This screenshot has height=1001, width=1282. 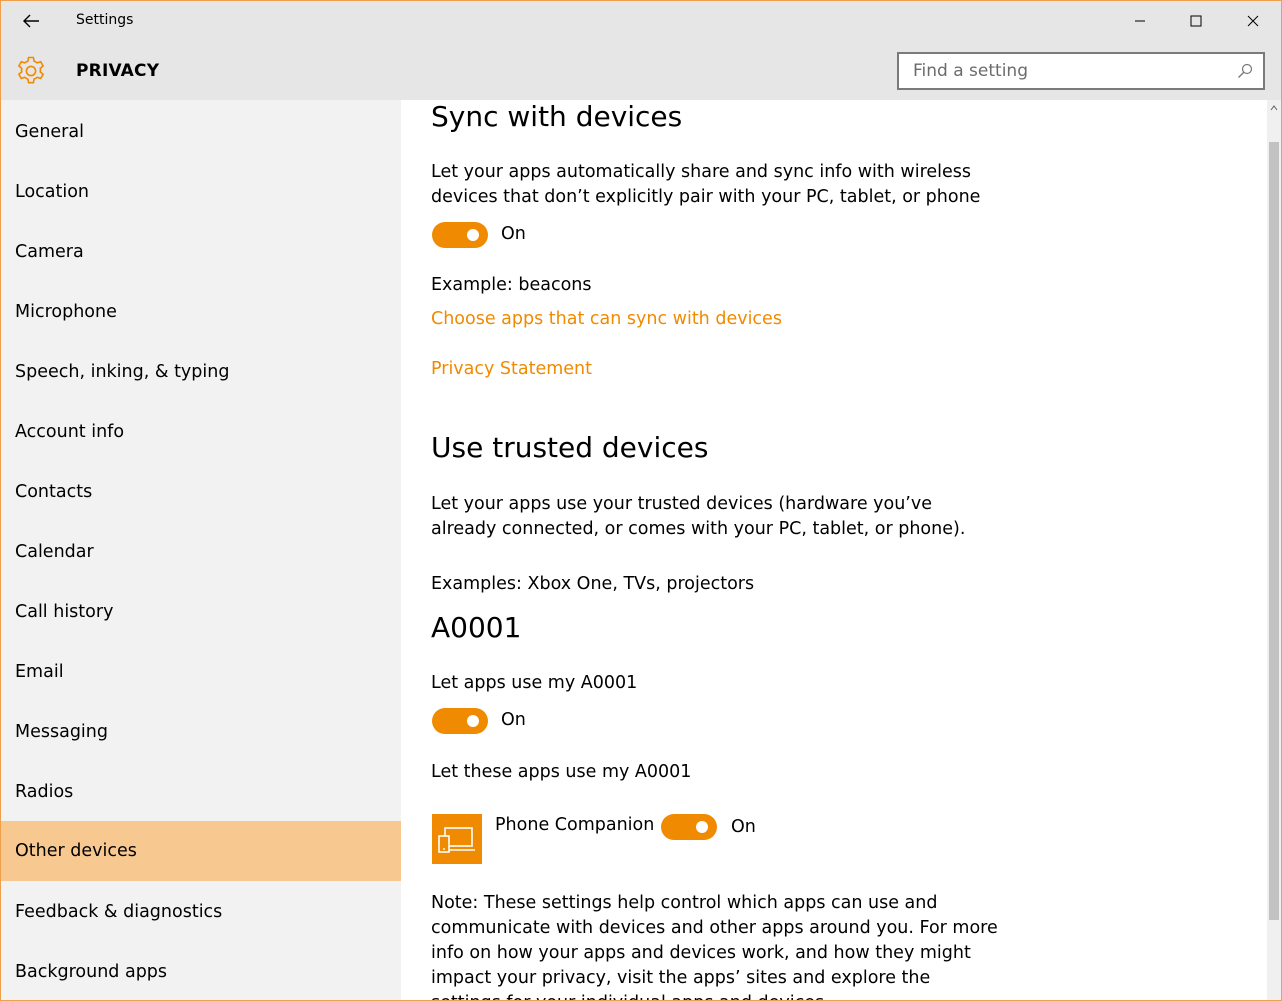 What do you see at coordinates (201, 612) in the screenshot?
I see `sidebar-item-call-history: Call history` at bounding box center [201, 612].